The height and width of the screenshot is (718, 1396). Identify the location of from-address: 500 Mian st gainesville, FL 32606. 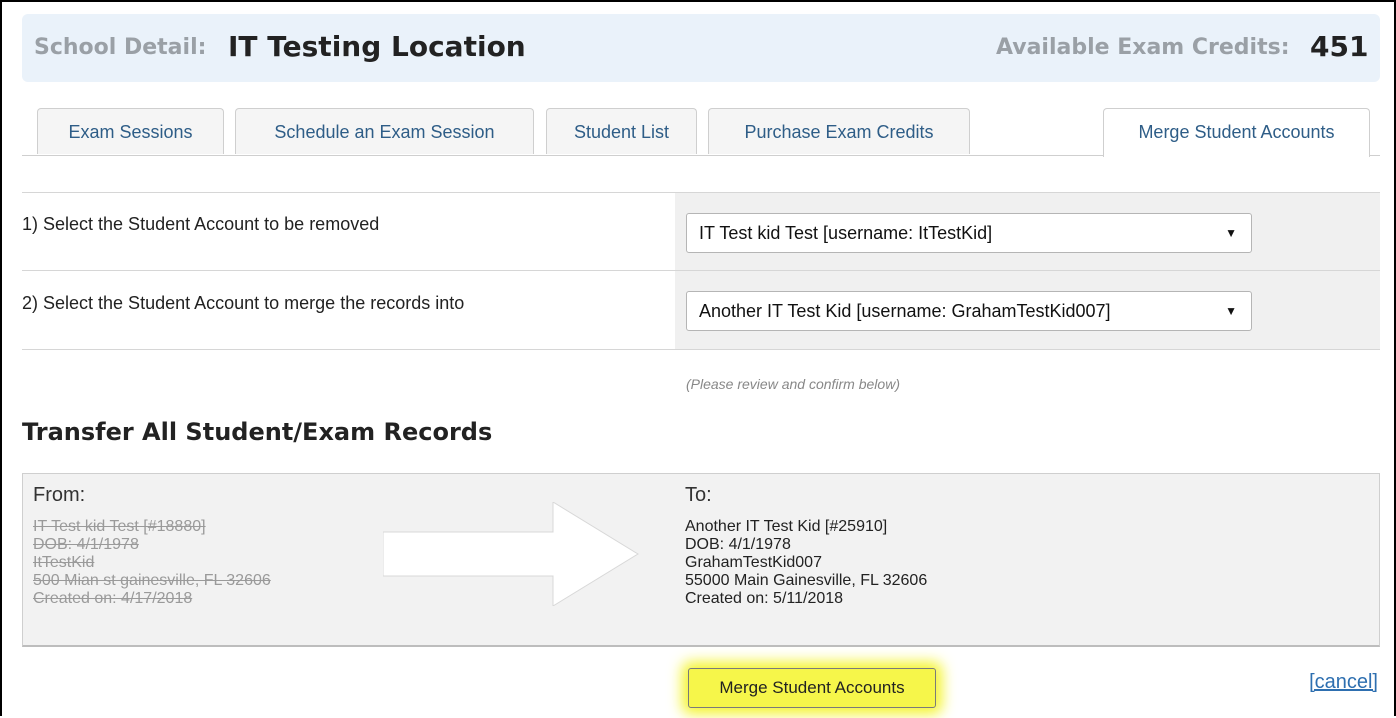
(152, 580).